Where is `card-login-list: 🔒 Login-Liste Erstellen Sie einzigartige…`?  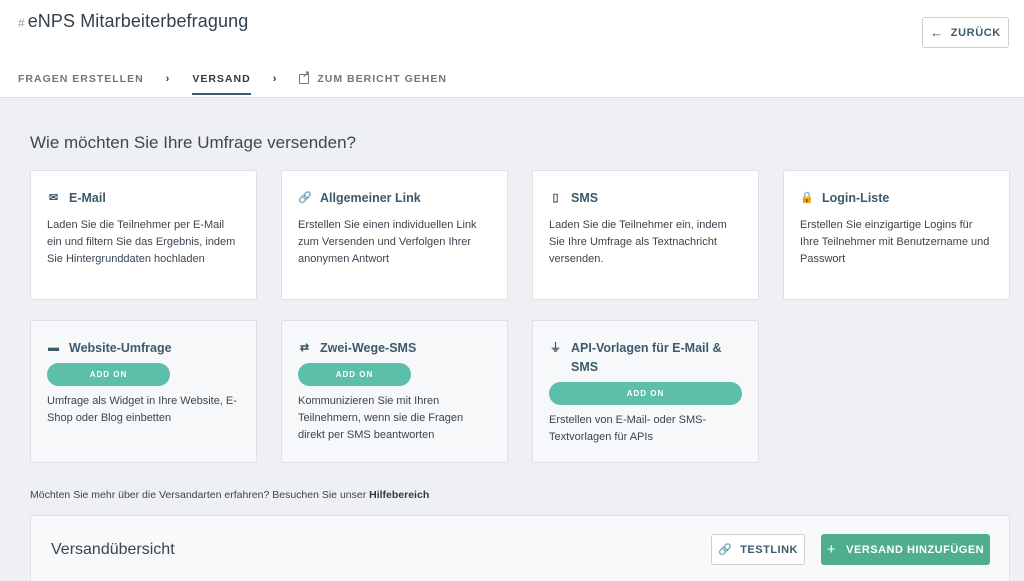
card-login-list: 🔒 Login-Liste Erstellen Sie einzigartige… is located at coordinates (896, 235).